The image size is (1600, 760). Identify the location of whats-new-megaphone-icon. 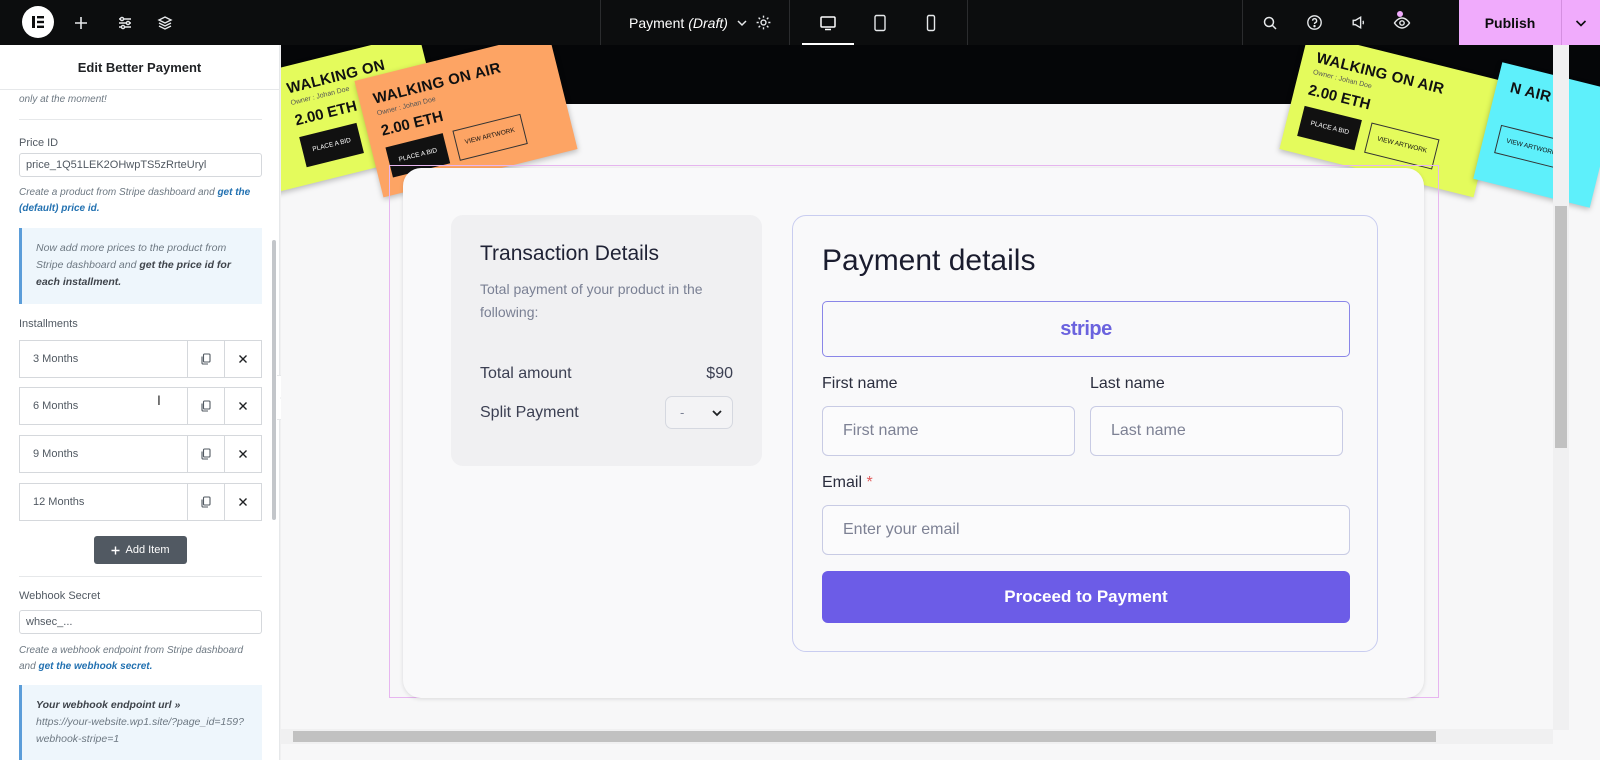
(1358, 22).